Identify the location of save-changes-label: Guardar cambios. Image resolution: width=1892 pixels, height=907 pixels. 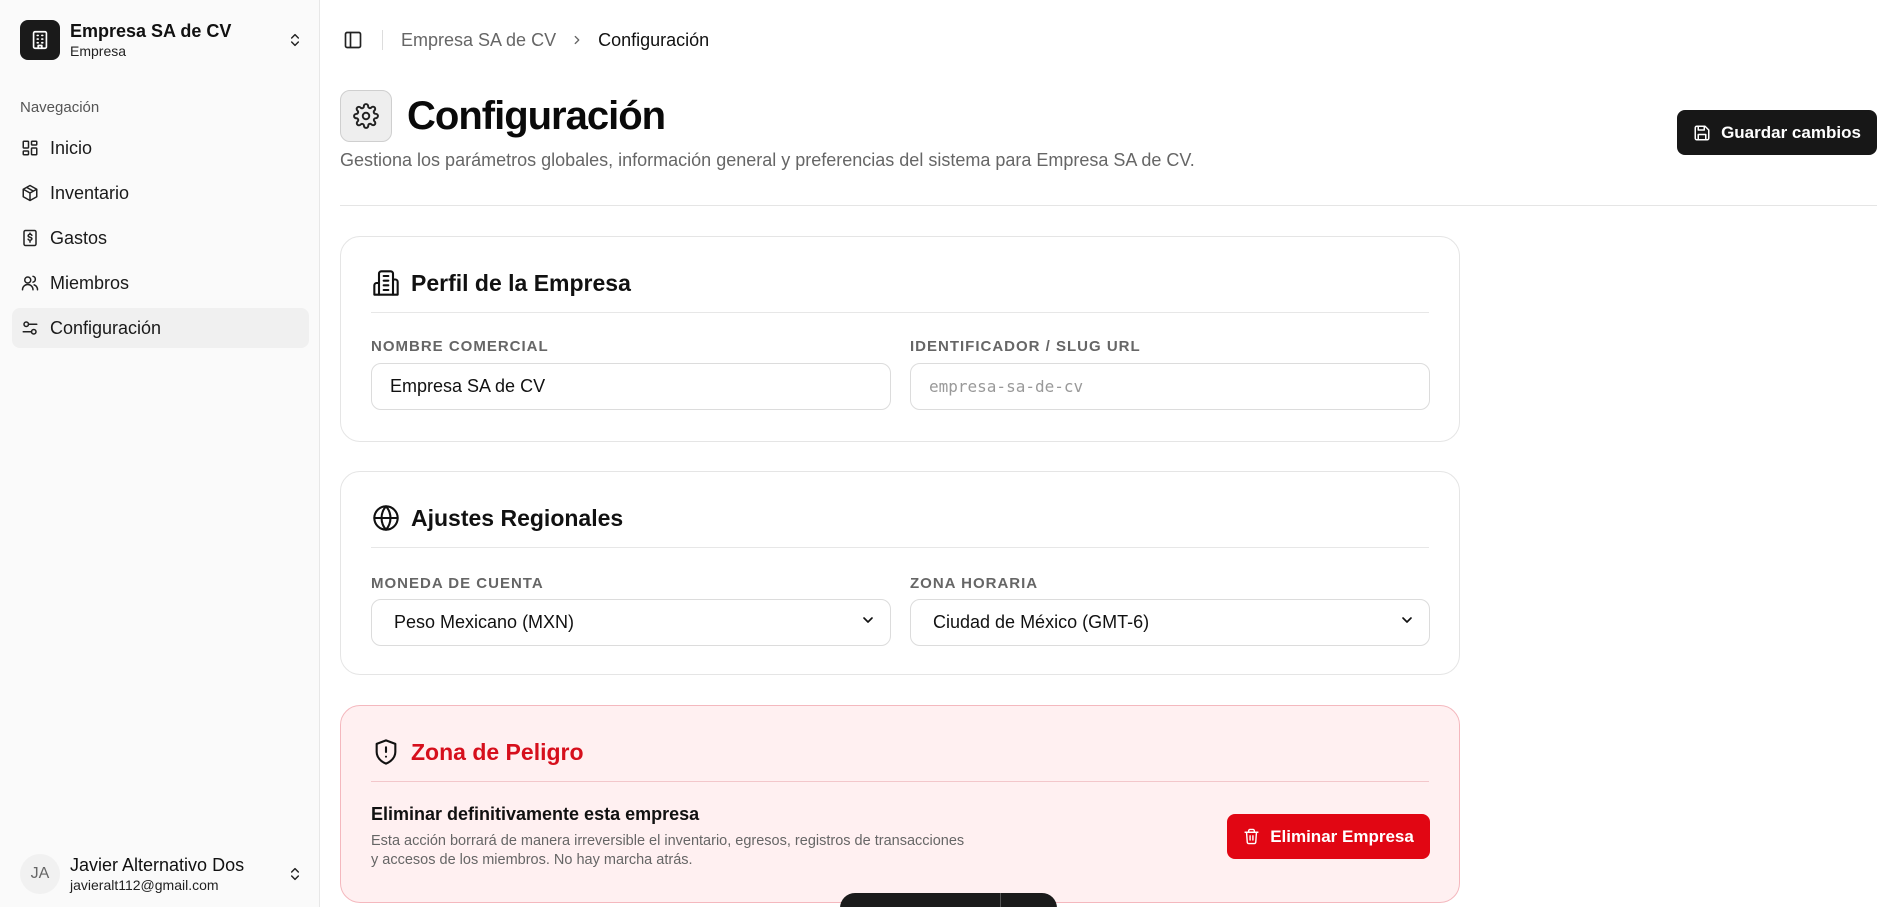
(1791, 132).